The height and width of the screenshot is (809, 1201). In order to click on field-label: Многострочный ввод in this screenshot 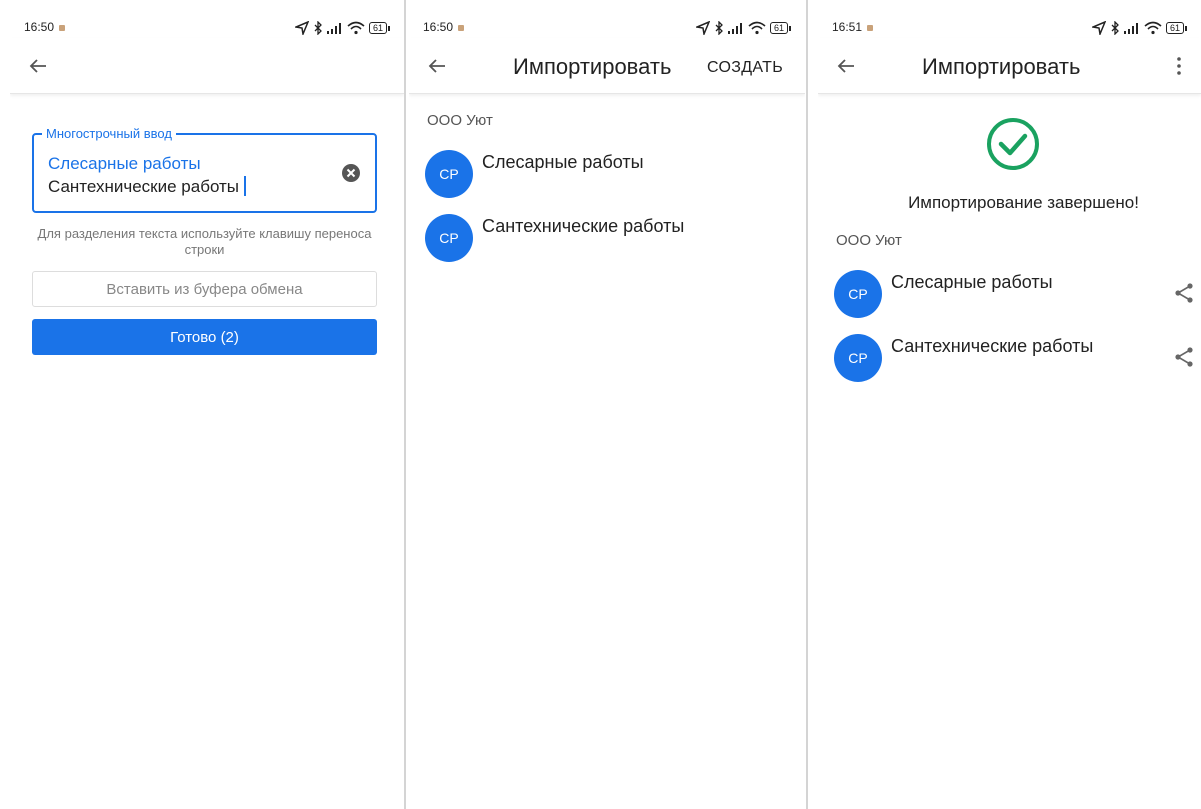, I will do `click(109, 133)`.